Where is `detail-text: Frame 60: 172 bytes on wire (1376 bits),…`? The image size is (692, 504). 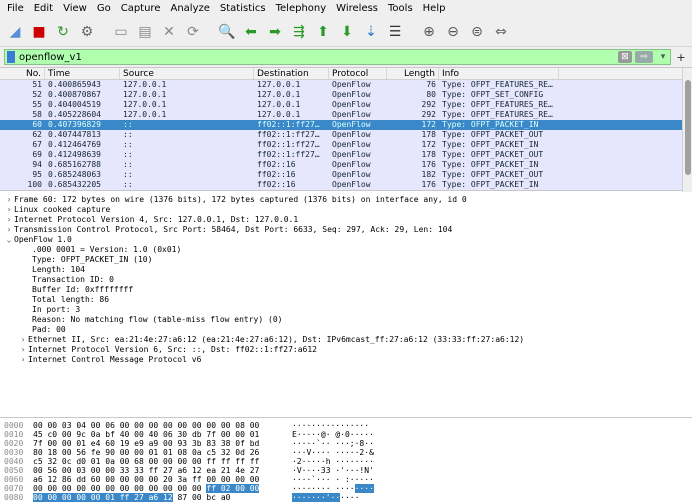 detail-text: Frame 60: 172 bytes on wire (1376 bits),… is located at coordinates (240, 199).